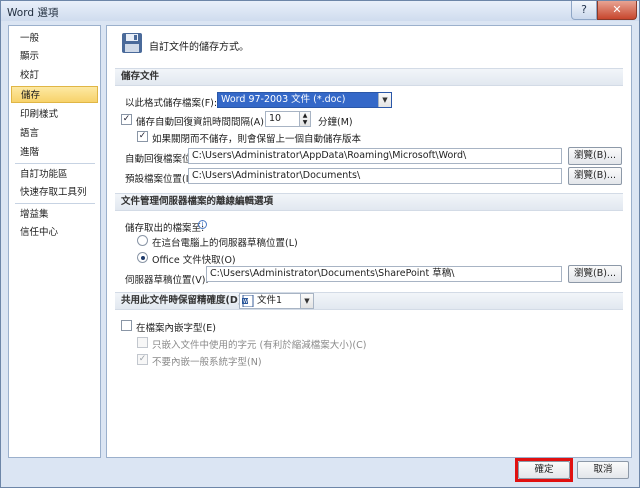 Image resolution: width=640 pixels, height=488 pixels. What do you see at coordinates (176, 328) in the screenshot?
I see `embed-fonts-label: 在檔案內嵌字型(E)` at bounding box center [176, 328].